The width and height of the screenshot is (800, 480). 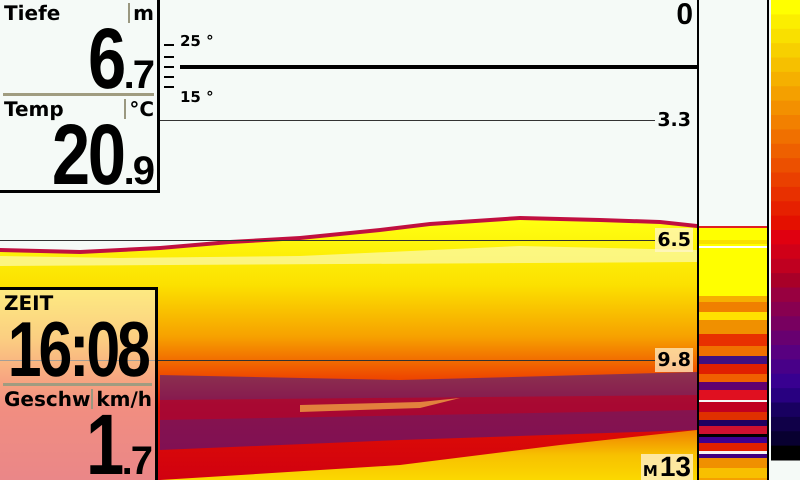 What do you see at coordinates (197, 41) in the screenshot?
I see `temp-scale-label: 25 °` at bounding box center [197, 41].